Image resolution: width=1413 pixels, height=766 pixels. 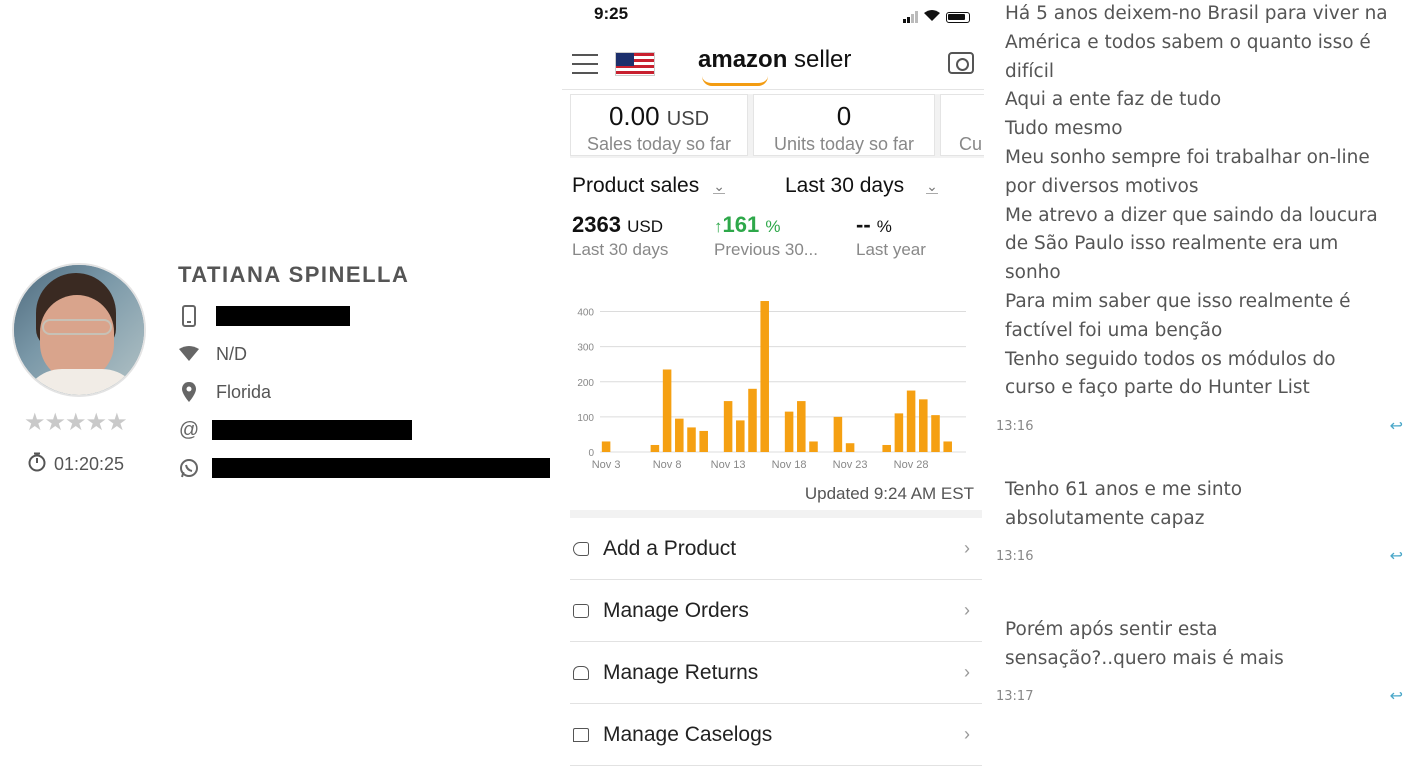 What do you see at coordinates (76, 464) in the screenshot?
I see `call-duration: 01:20:25` at bounding box center [76, 464].